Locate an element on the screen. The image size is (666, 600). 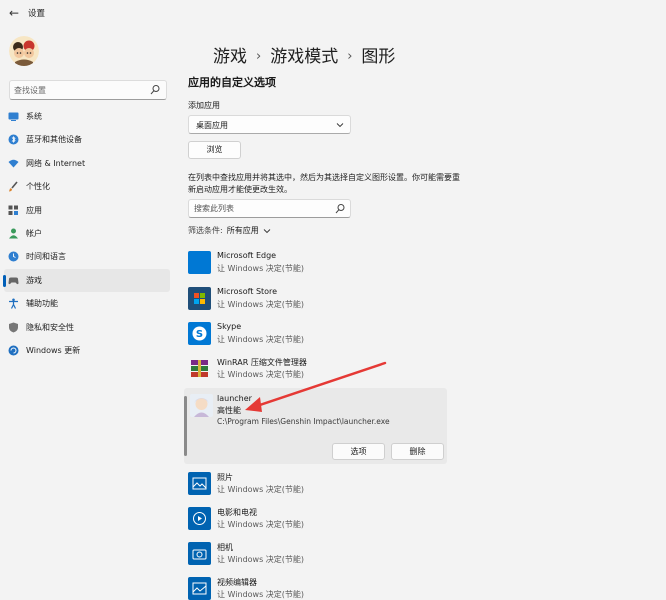
app-row-movies-tv: 电影和电视 让 Windows 决定(节能) is located at coordinates (317, 522).